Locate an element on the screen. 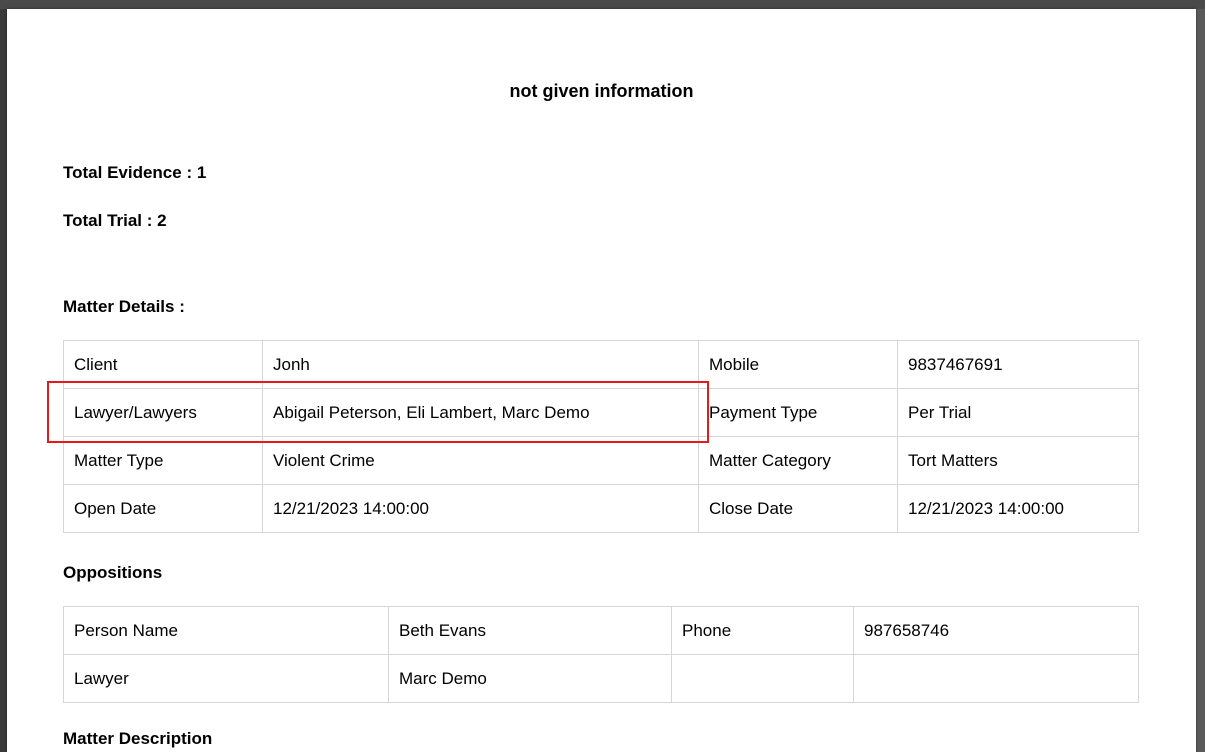  person-name-label: Person Name is located at coordinates (226, 630).